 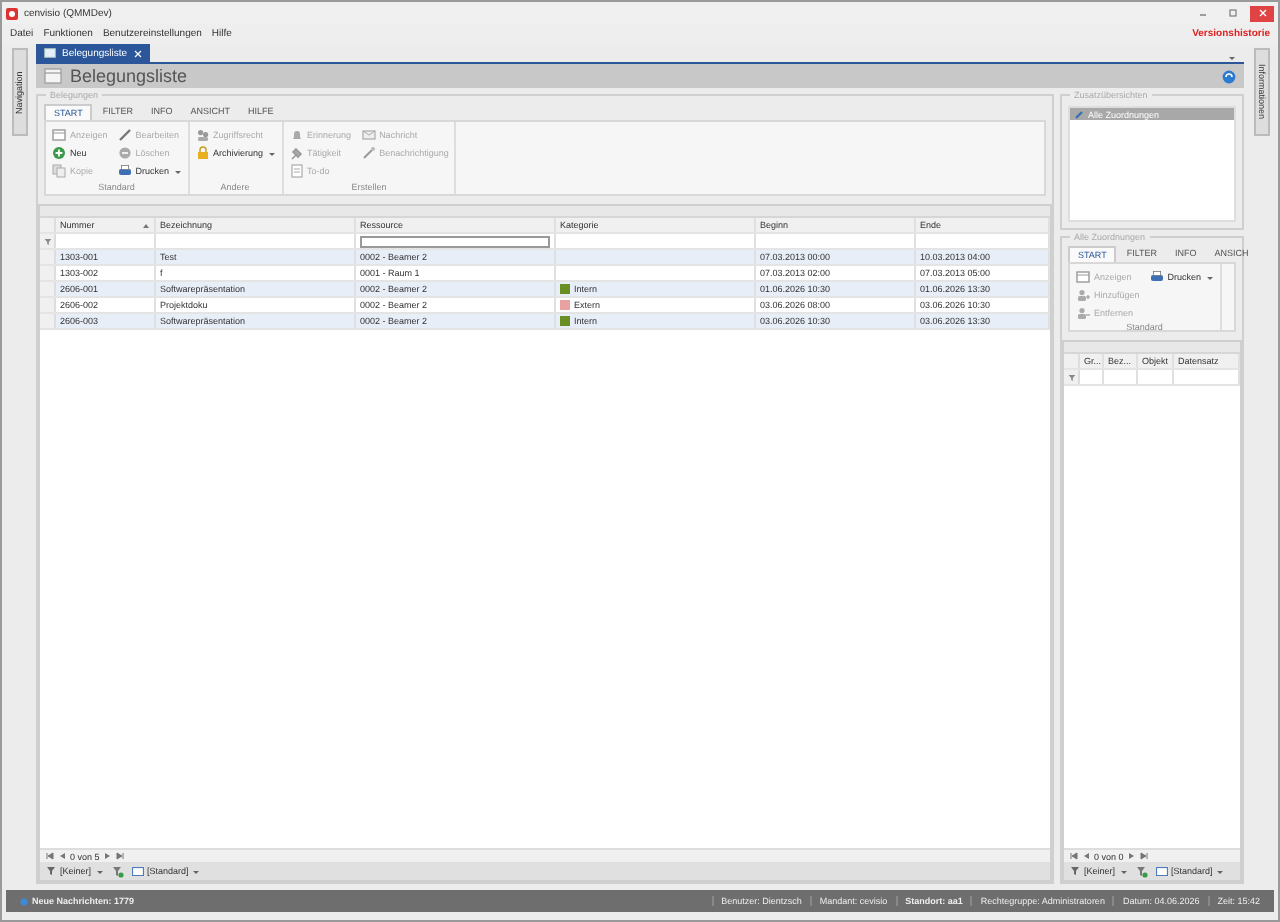 What do you see at coordinates (202, 135) in the screenshot?
I see `people-icon` at bounding box center [202, 135].